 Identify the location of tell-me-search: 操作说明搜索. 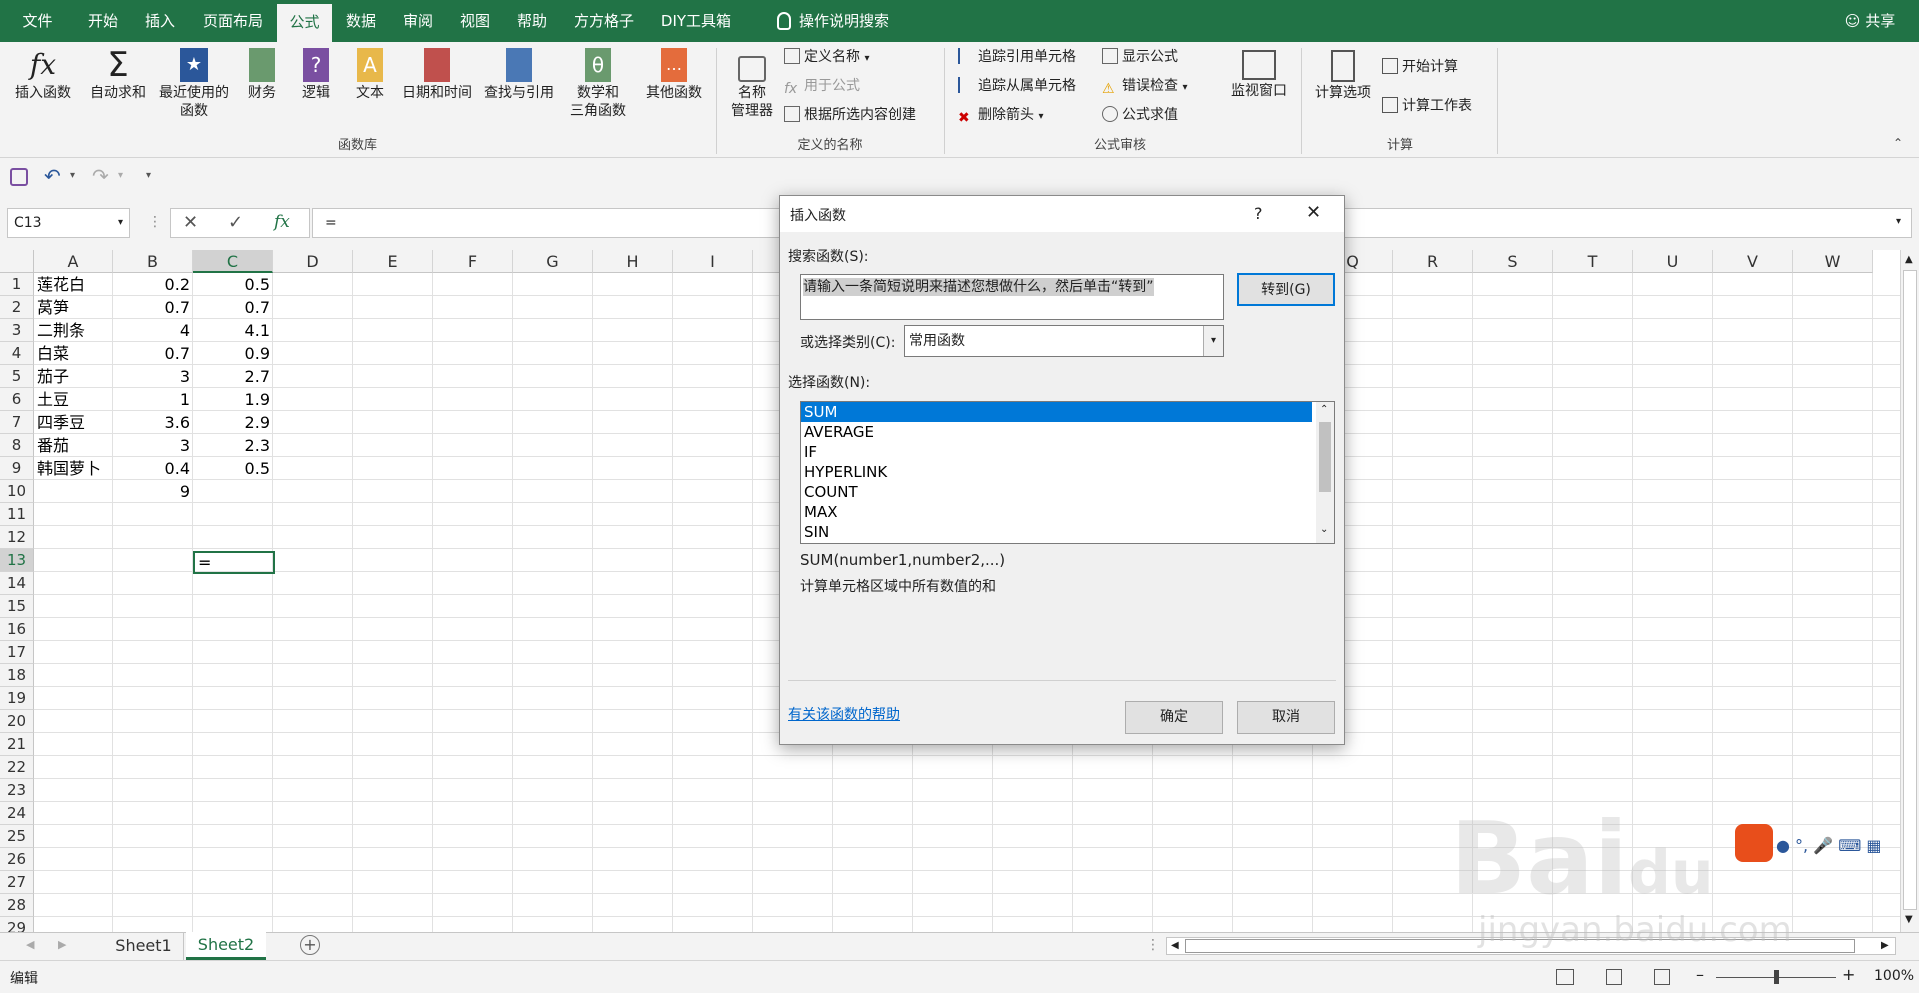
(833, 21).